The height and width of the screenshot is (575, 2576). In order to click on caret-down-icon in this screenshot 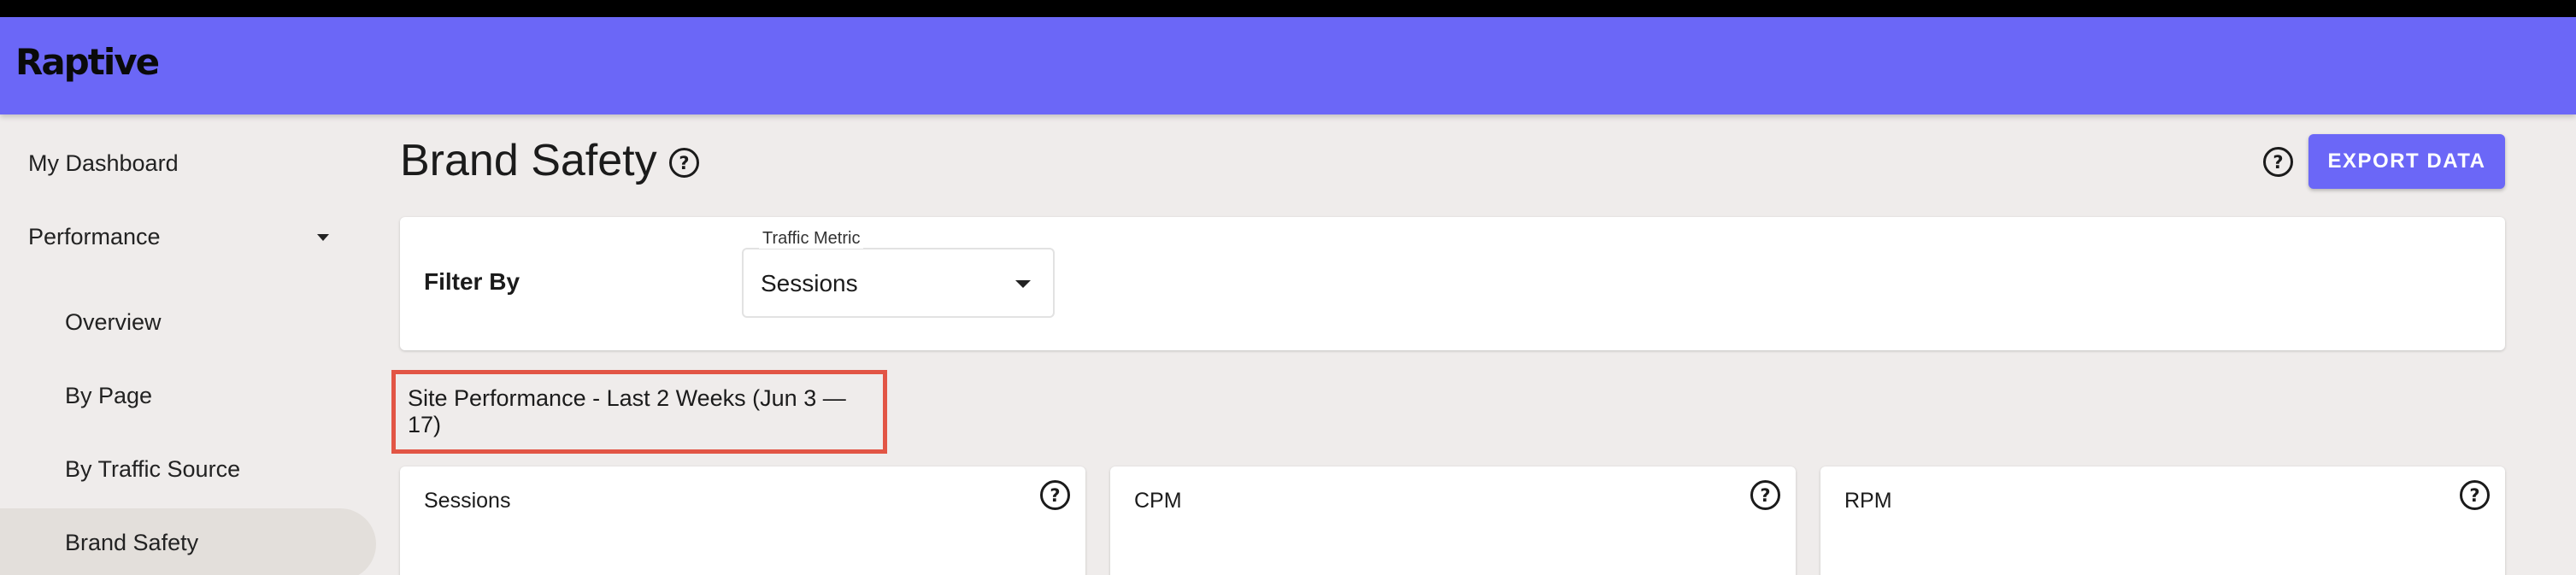, I will do `click(323, 237)`.